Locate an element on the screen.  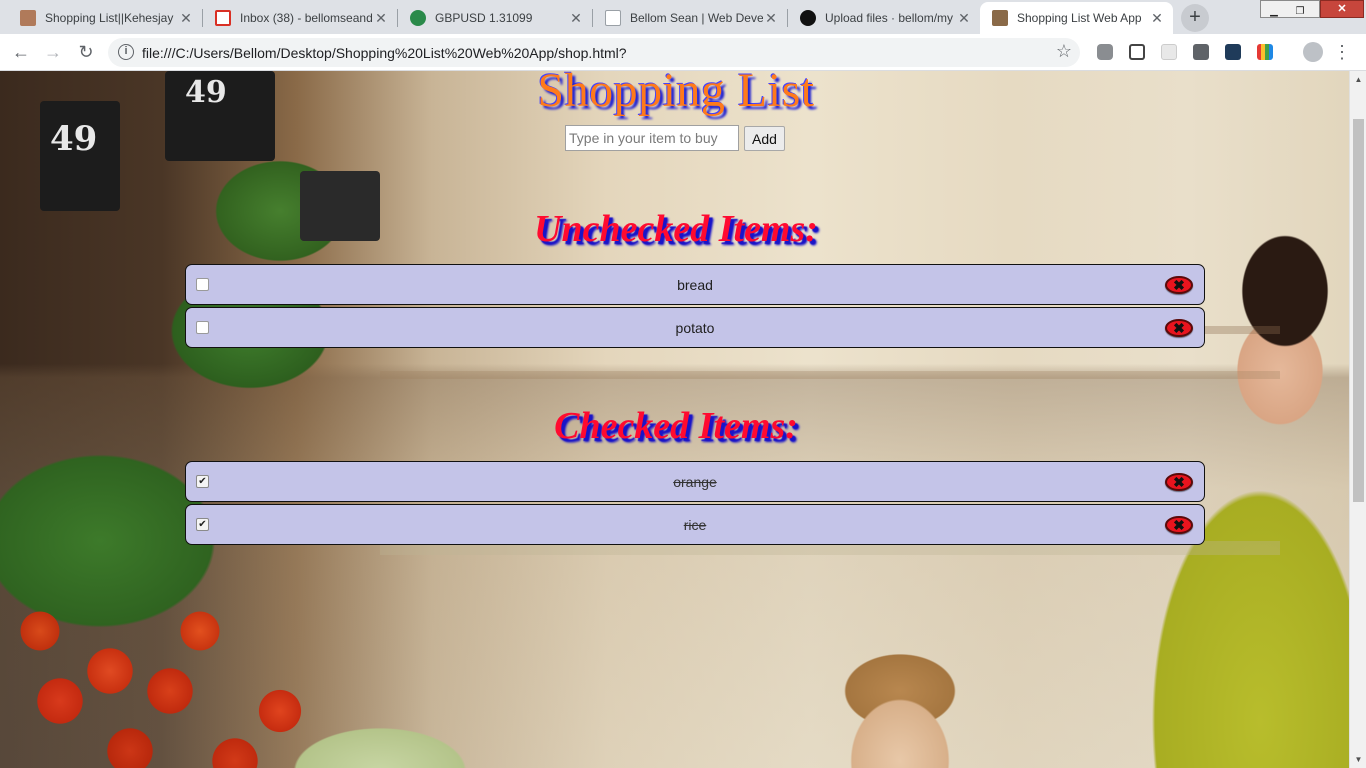
tab-shopping-list-kehesjay: Shopping List||Kehesjay ✕ is located at coordinates (105, 18).